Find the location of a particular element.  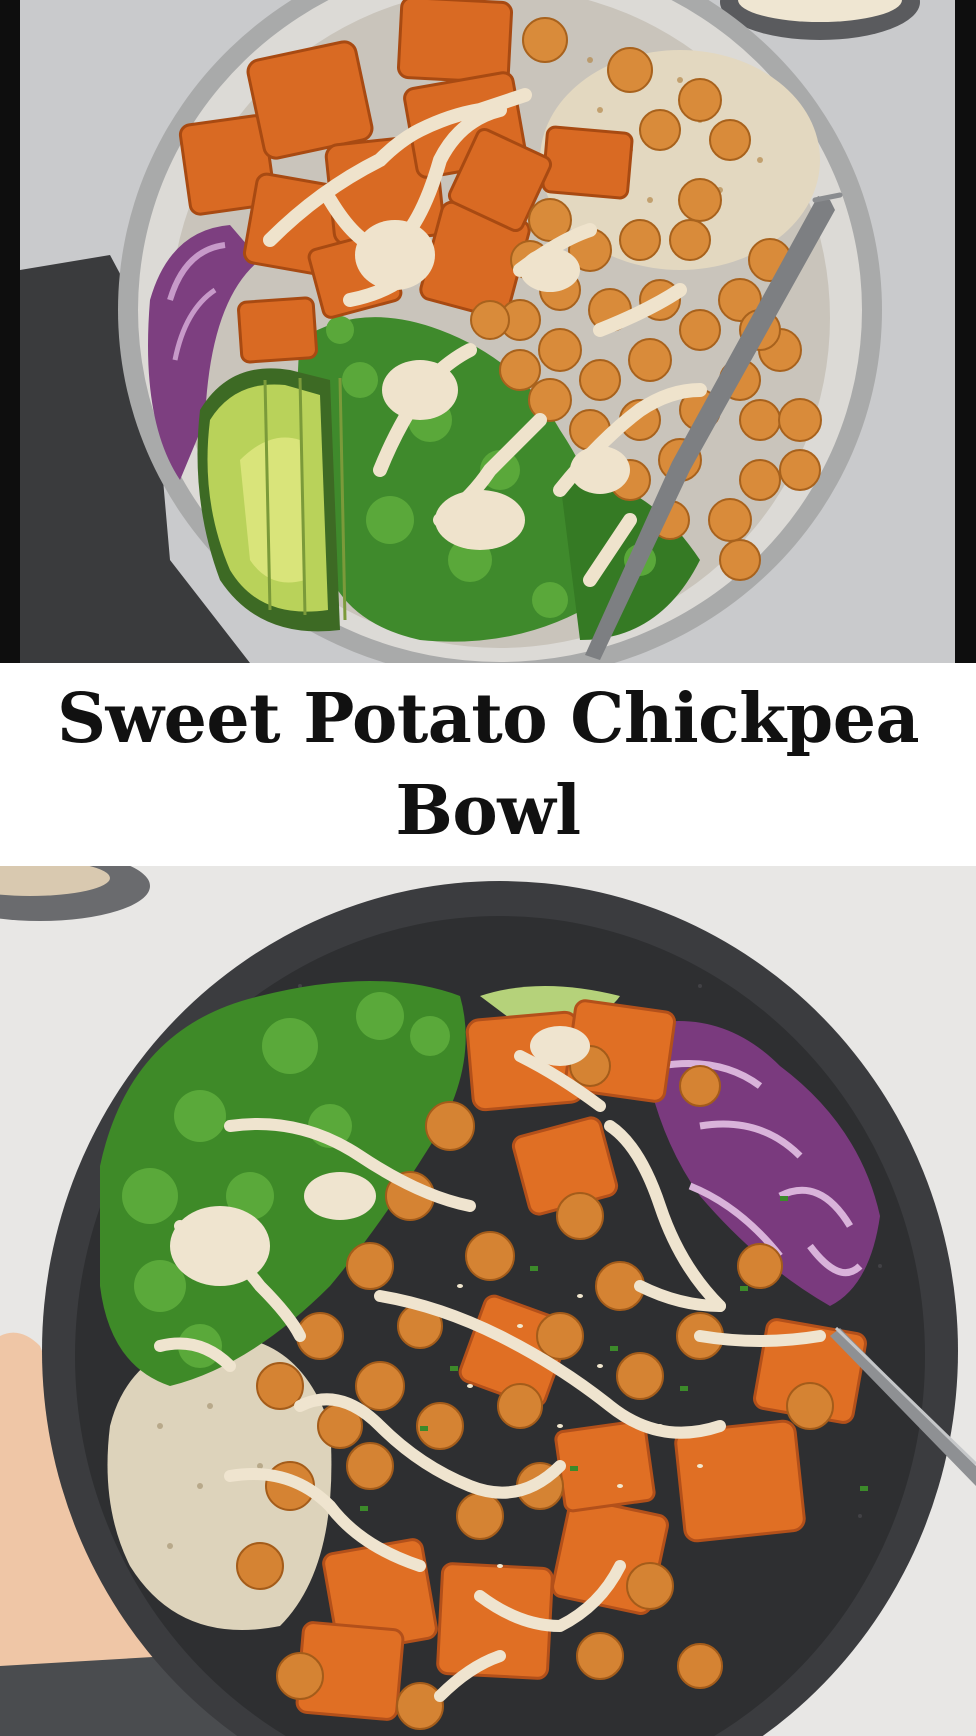

title-band: Sweet Potato Chickpea Bowl is located at coordinates (488, 764).